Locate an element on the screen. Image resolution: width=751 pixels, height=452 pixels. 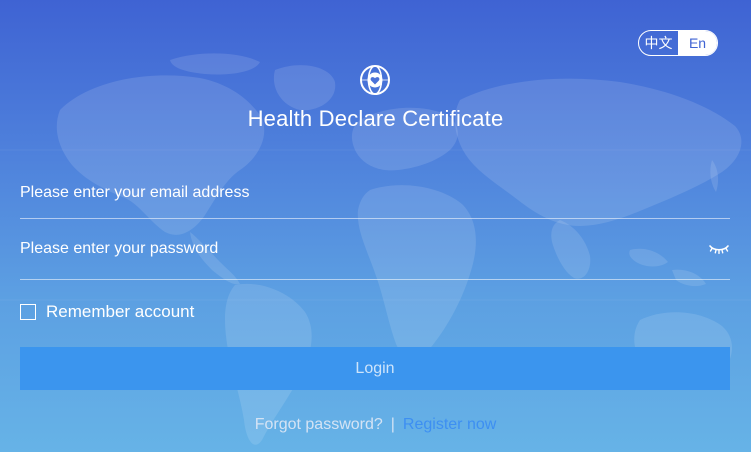
password-input is located at coordinates (350, 249).